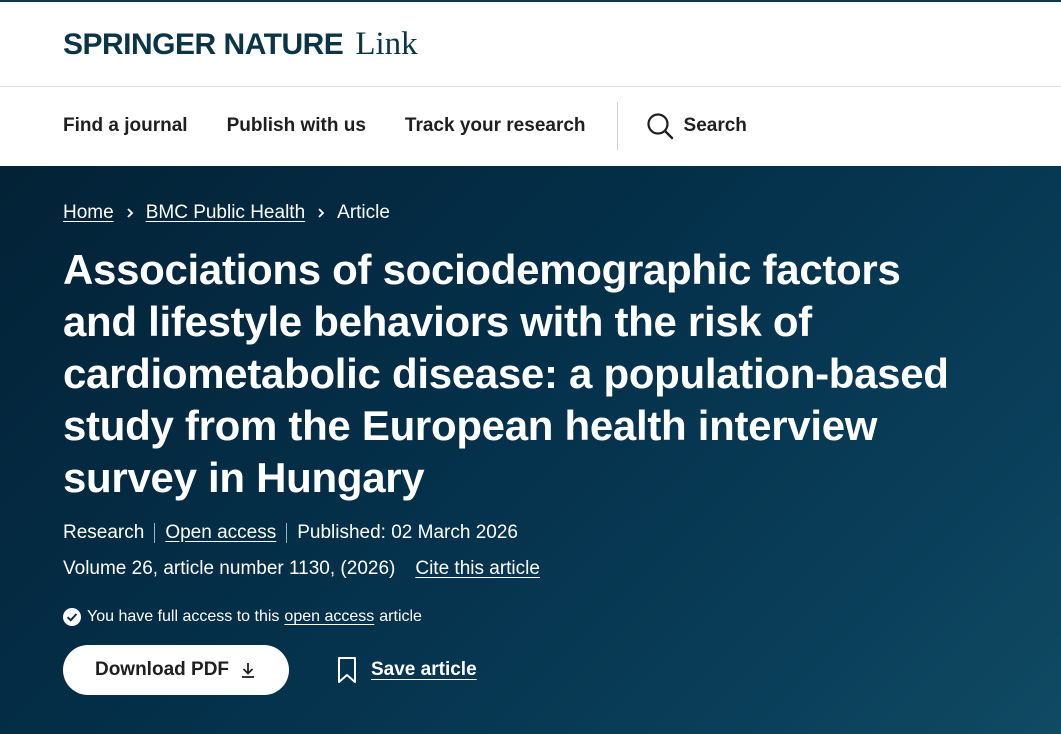  Describe the element at coordinates (617, 125) in the screenshot. I see `nav-divider` at that location.